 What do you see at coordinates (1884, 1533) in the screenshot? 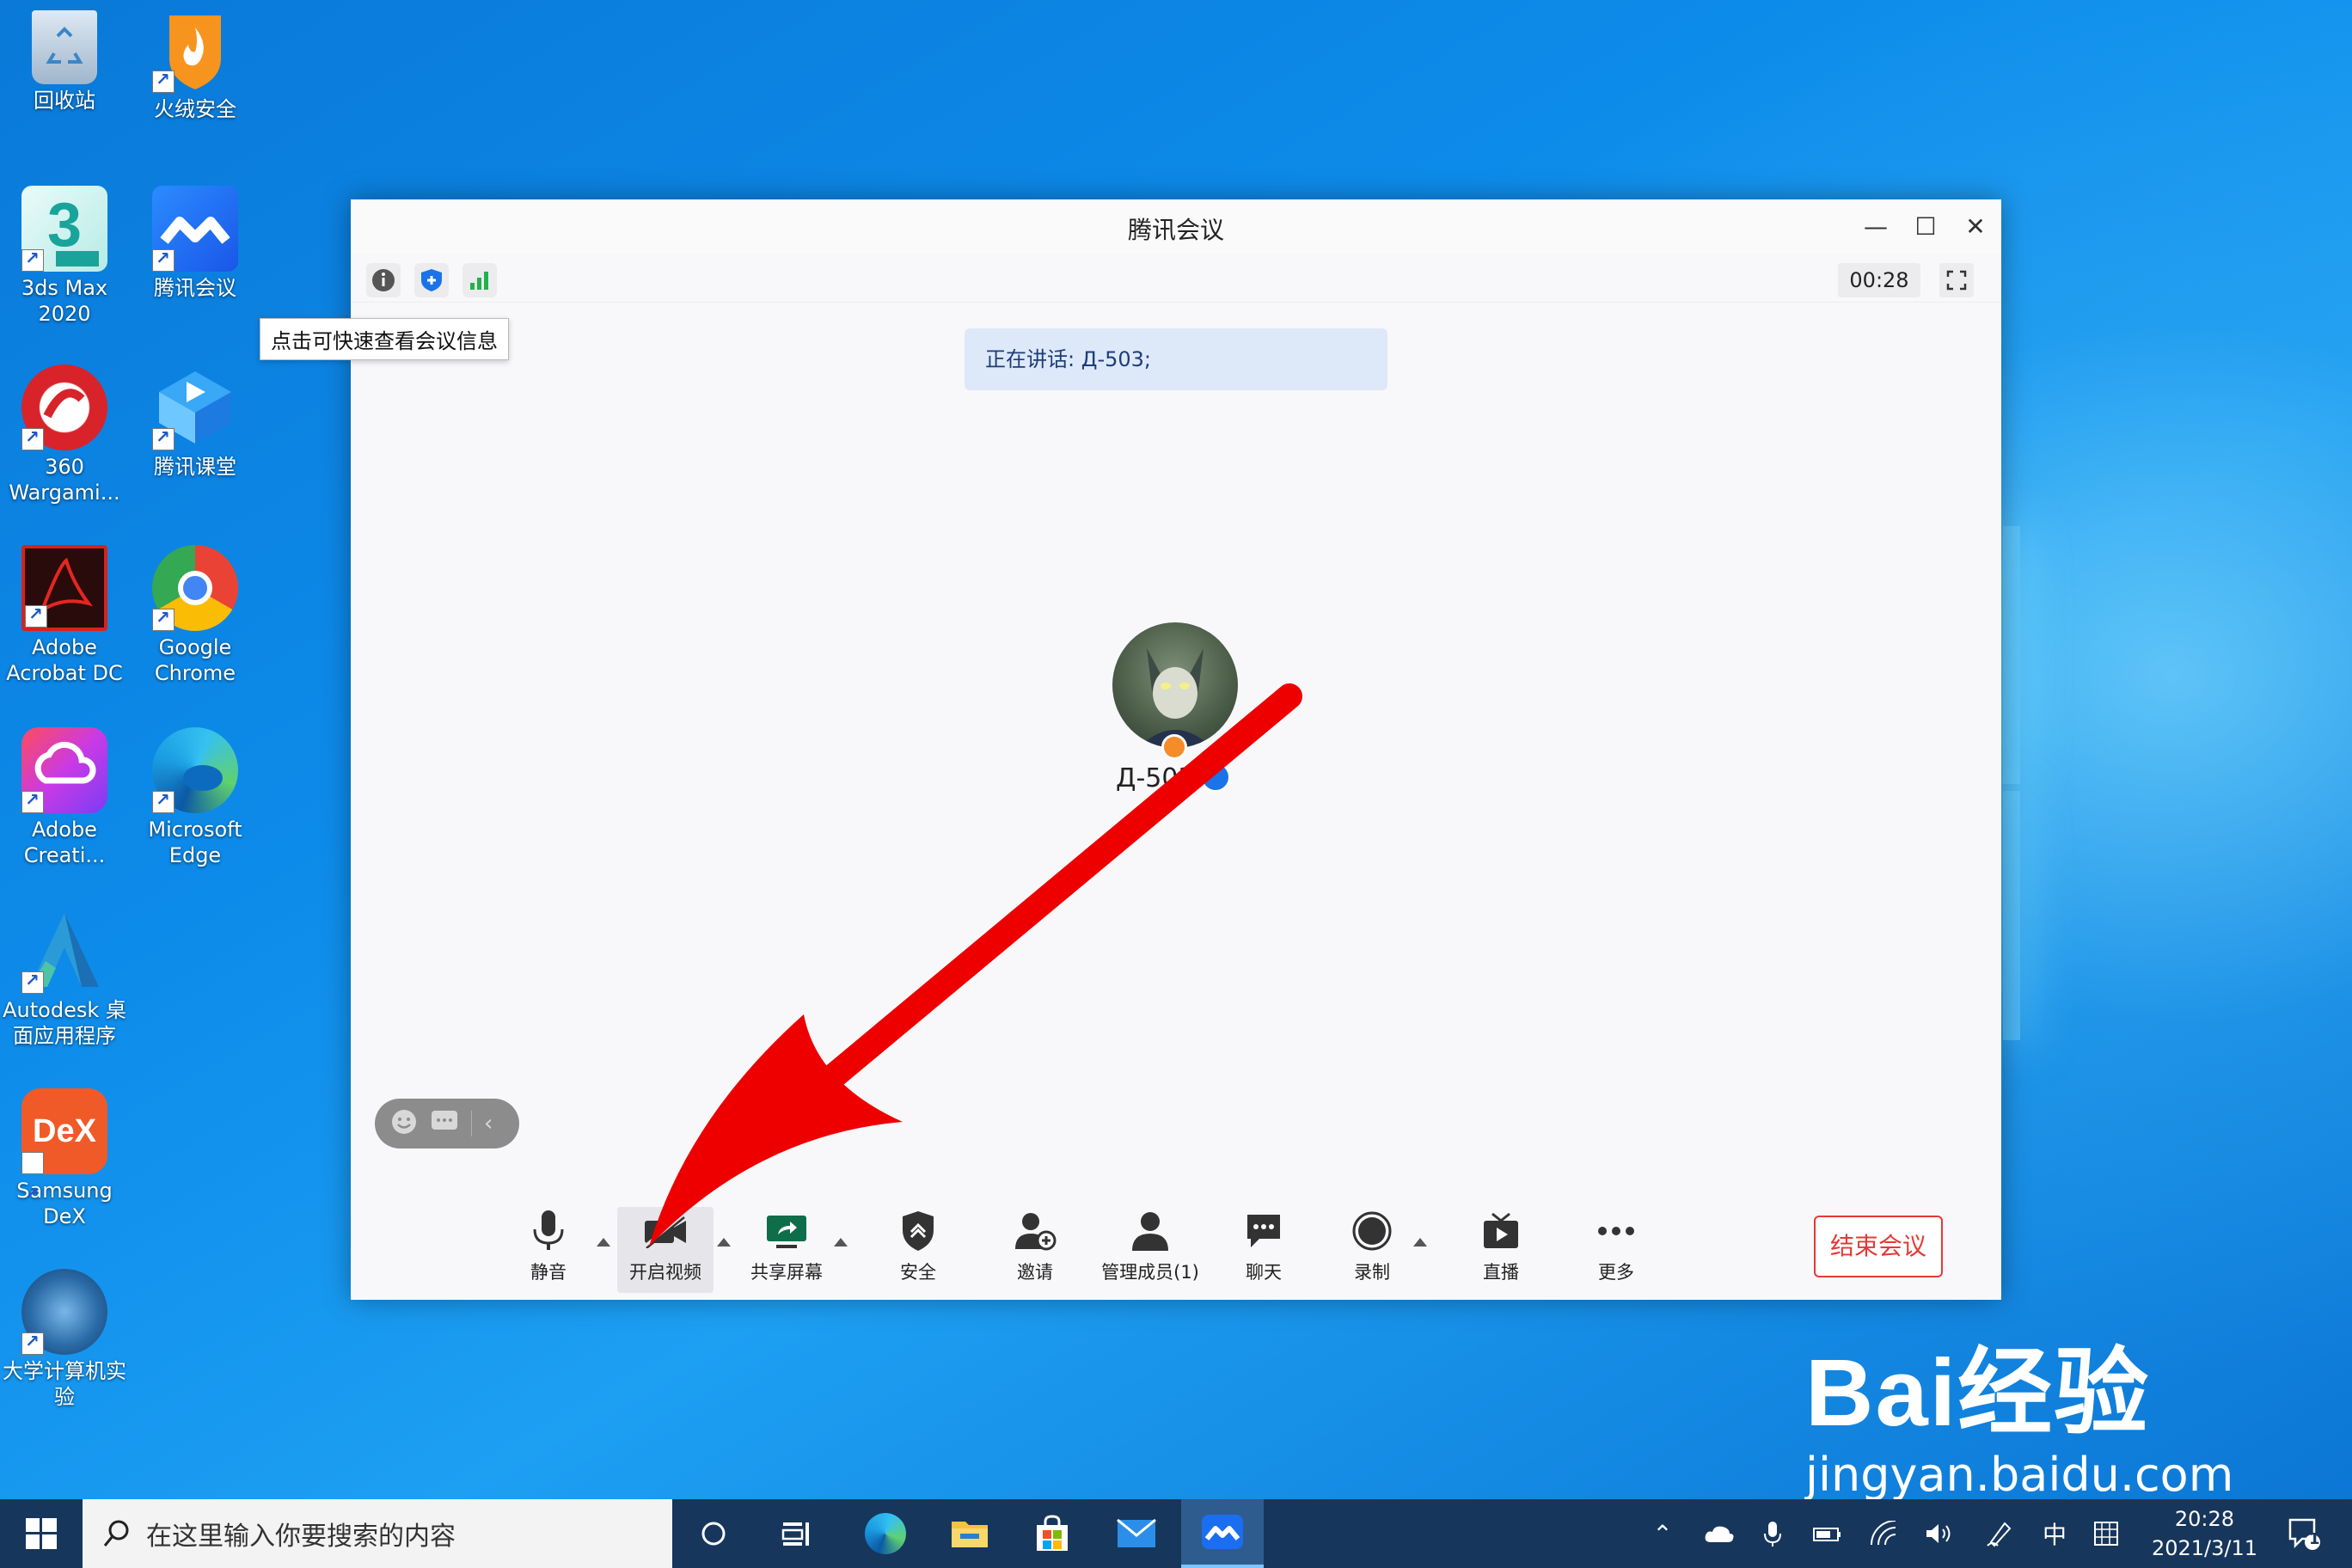
I see `wifi-tray` at bounding box center [1884, 1533].